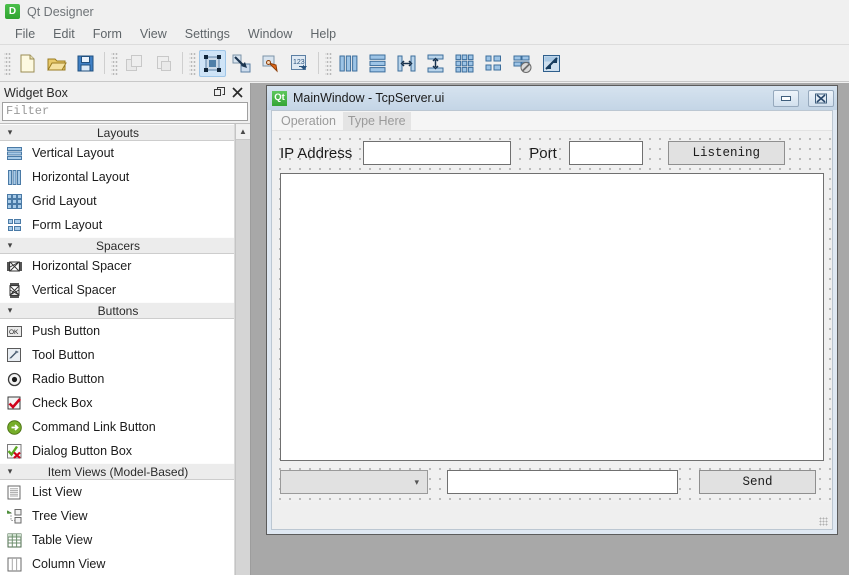 This screenshot has height=575, width=849. I want to click on port-label: Port, so click(543, 153).